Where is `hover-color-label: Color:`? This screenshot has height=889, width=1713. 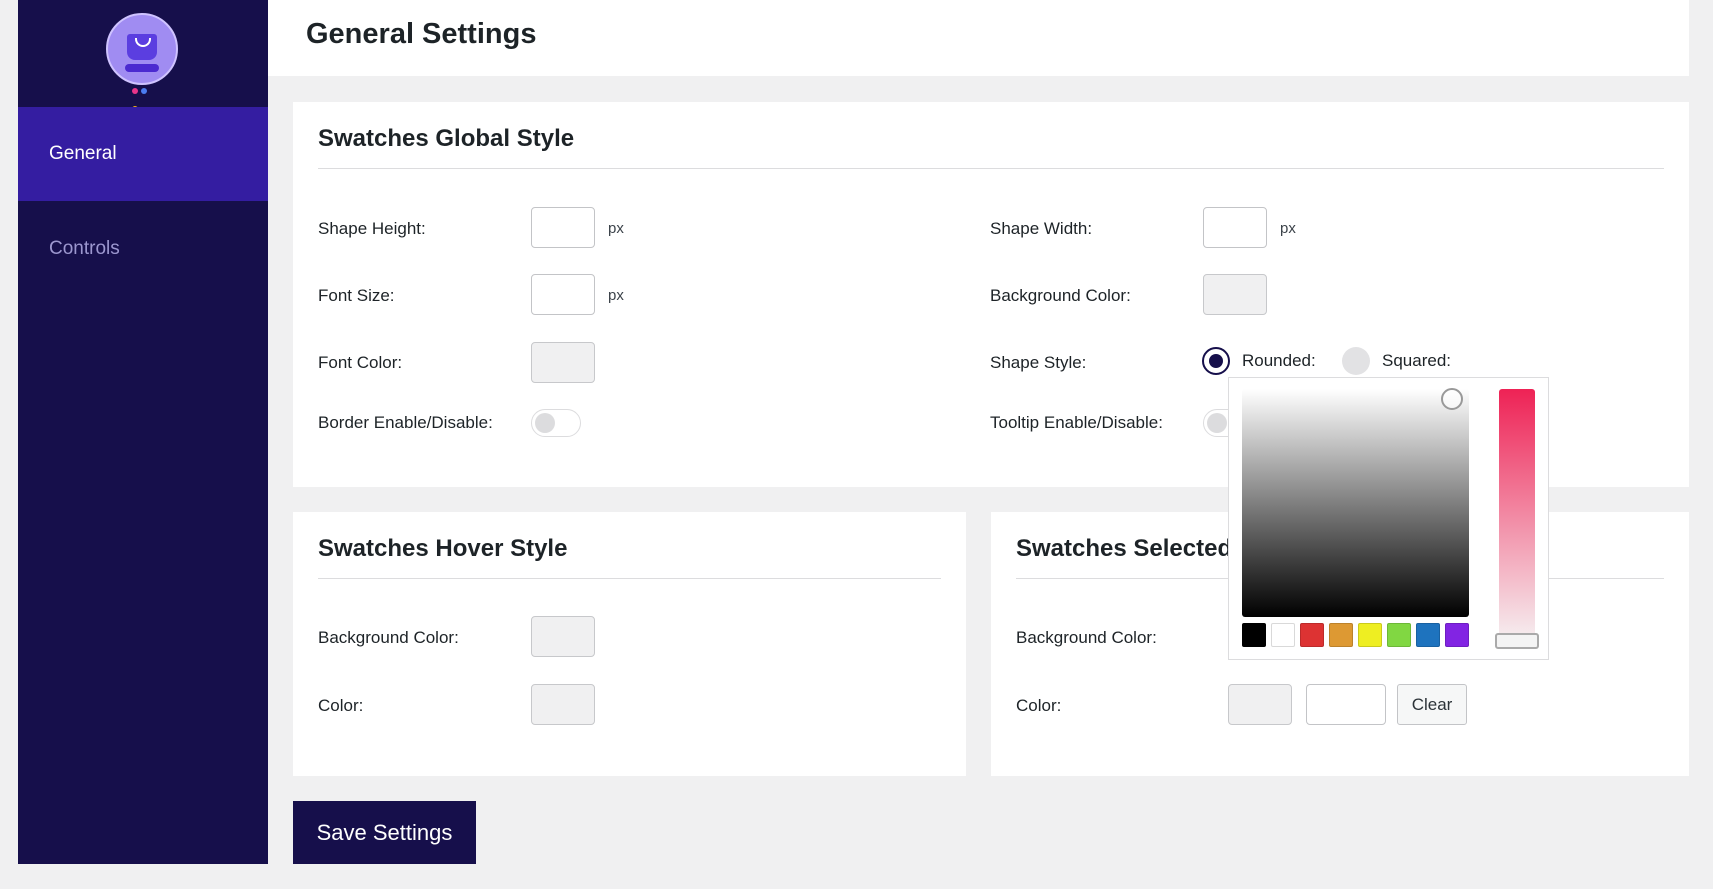
hover-color-label: Color: is located at coordinates (341, 705).